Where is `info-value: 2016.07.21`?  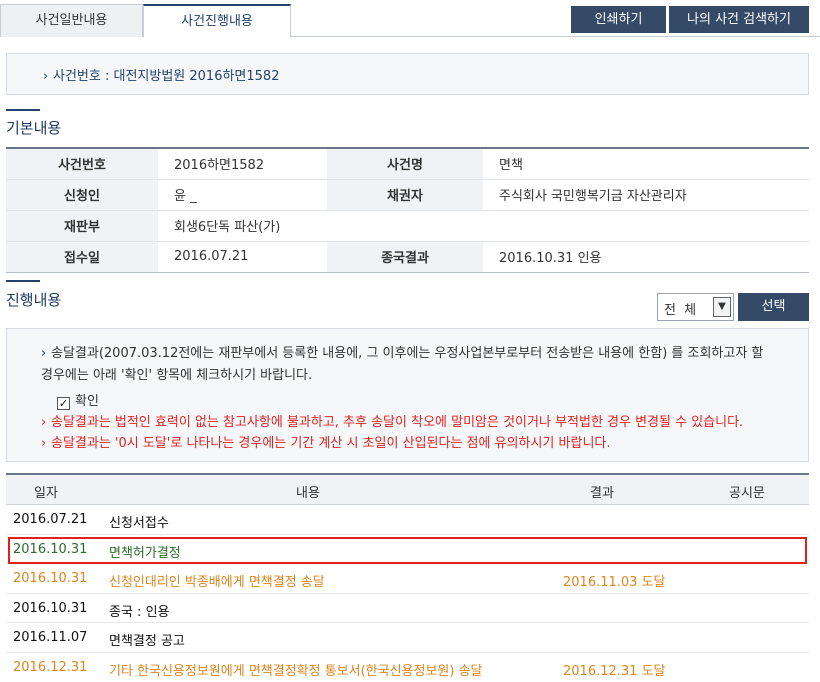
info-value: 2016.07.21 is located at coordinates (242, 257).